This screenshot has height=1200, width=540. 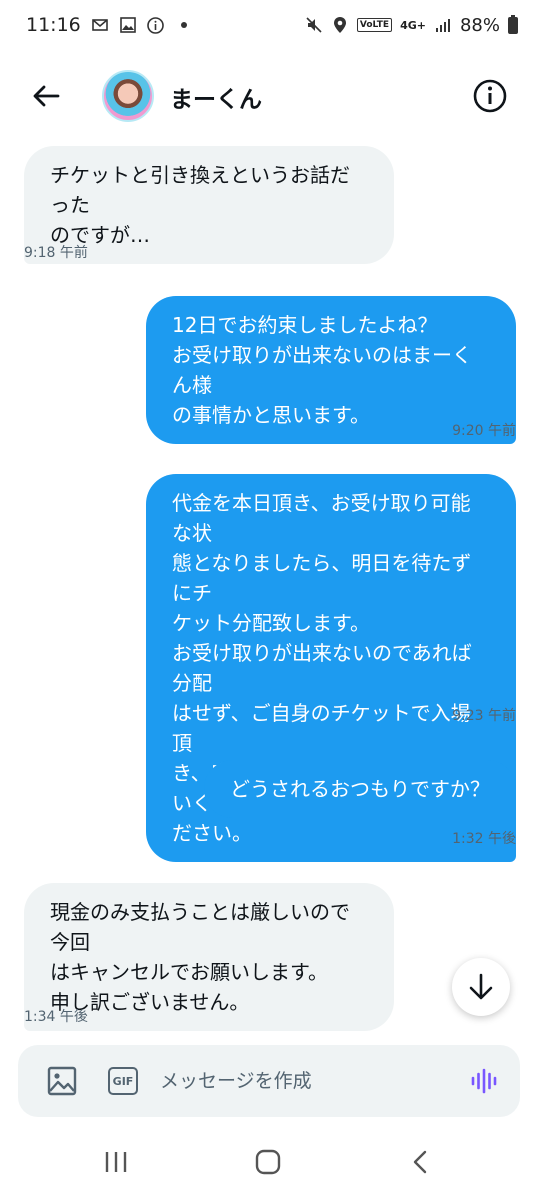 What do you see at coordinates (360, 789) in the screenshot?
I see `message-bubble-outgoing: どうされるおつもりですか？` at bounding box center [360, 789].